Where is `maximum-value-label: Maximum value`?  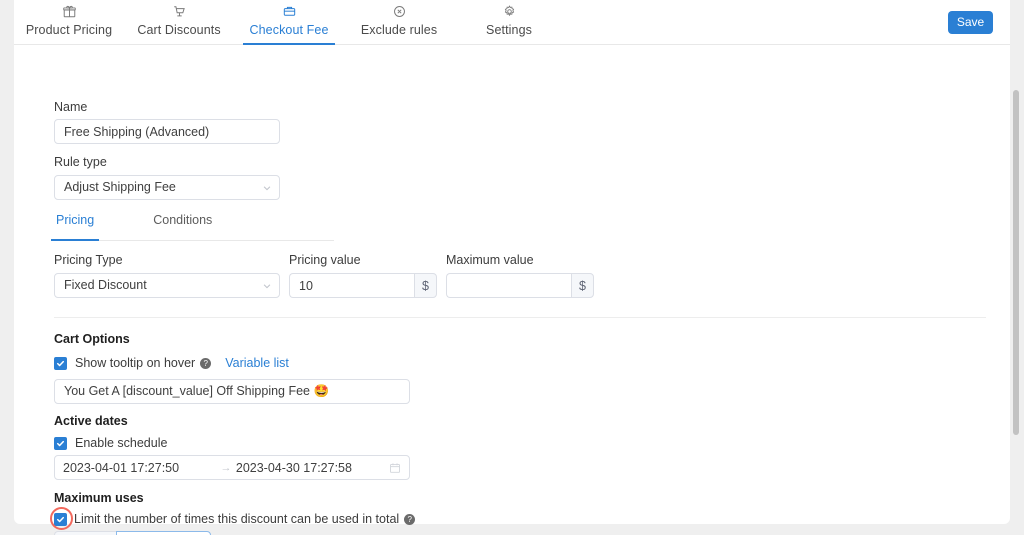 maximum-value-label: Maximum value is located at coordinates (490, 260).